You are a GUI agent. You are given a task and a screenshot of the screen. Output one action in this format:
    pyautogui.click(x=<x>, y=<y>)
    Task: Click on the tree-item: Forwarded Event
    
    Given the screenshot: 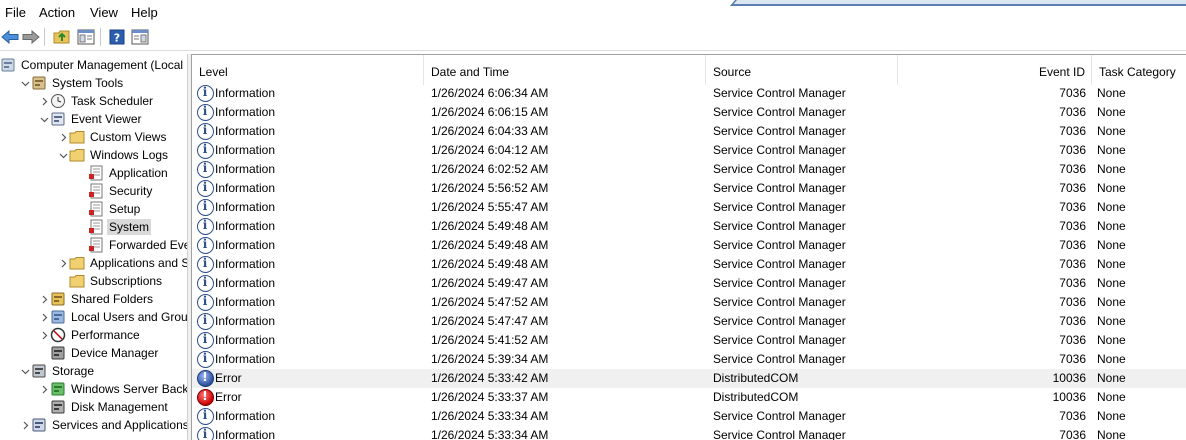 What is the action you would take?
    pyautogui.click(x=131, y=245)
    